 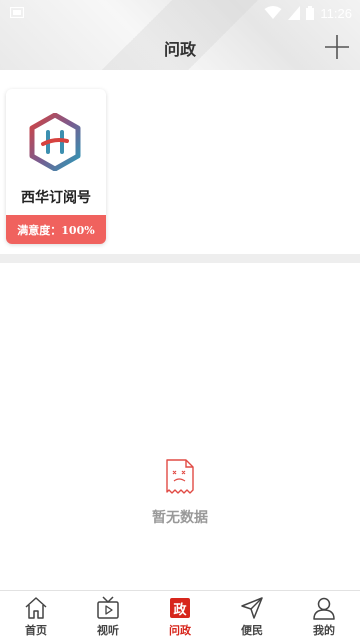 I want to click on signal-icon, so click(x=294, y=13).